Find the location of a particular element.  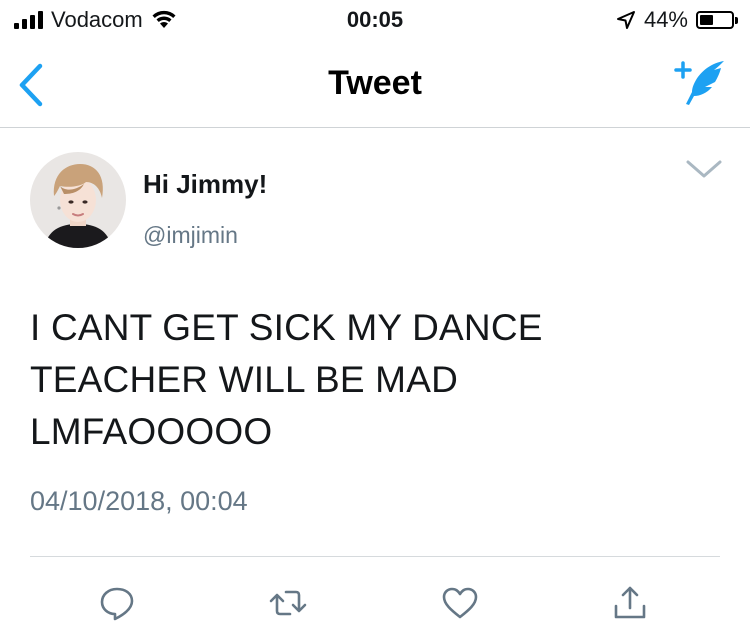

avatar is located at coordinates (78, 200).